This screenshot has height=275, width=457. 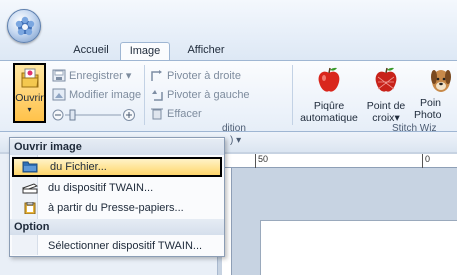 I want to click on tab-afficher: Afficher, so click(x=206, y=51).